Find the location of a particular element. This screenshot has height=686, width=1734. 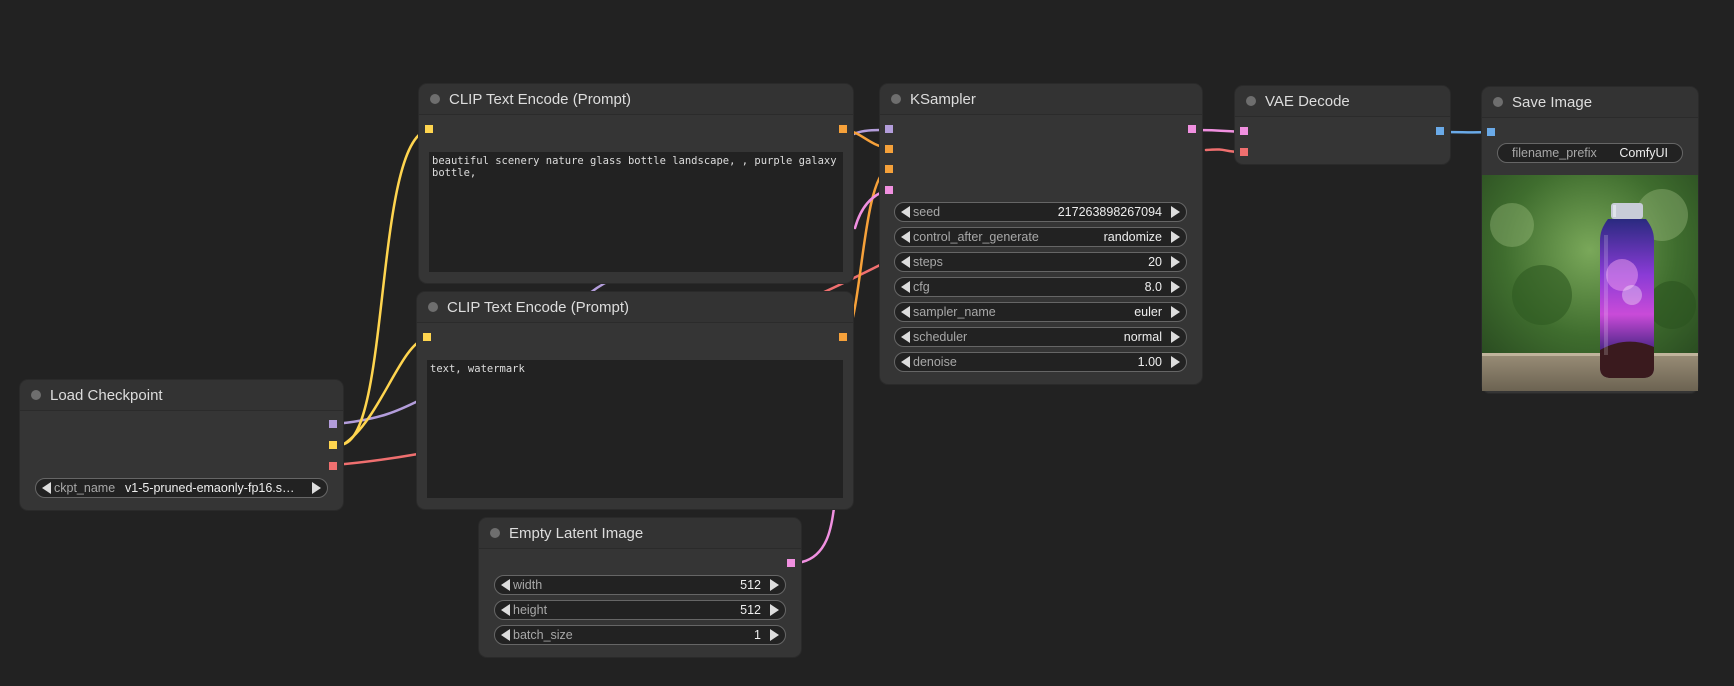

widget-label: height is located at coordinates (530, 610).